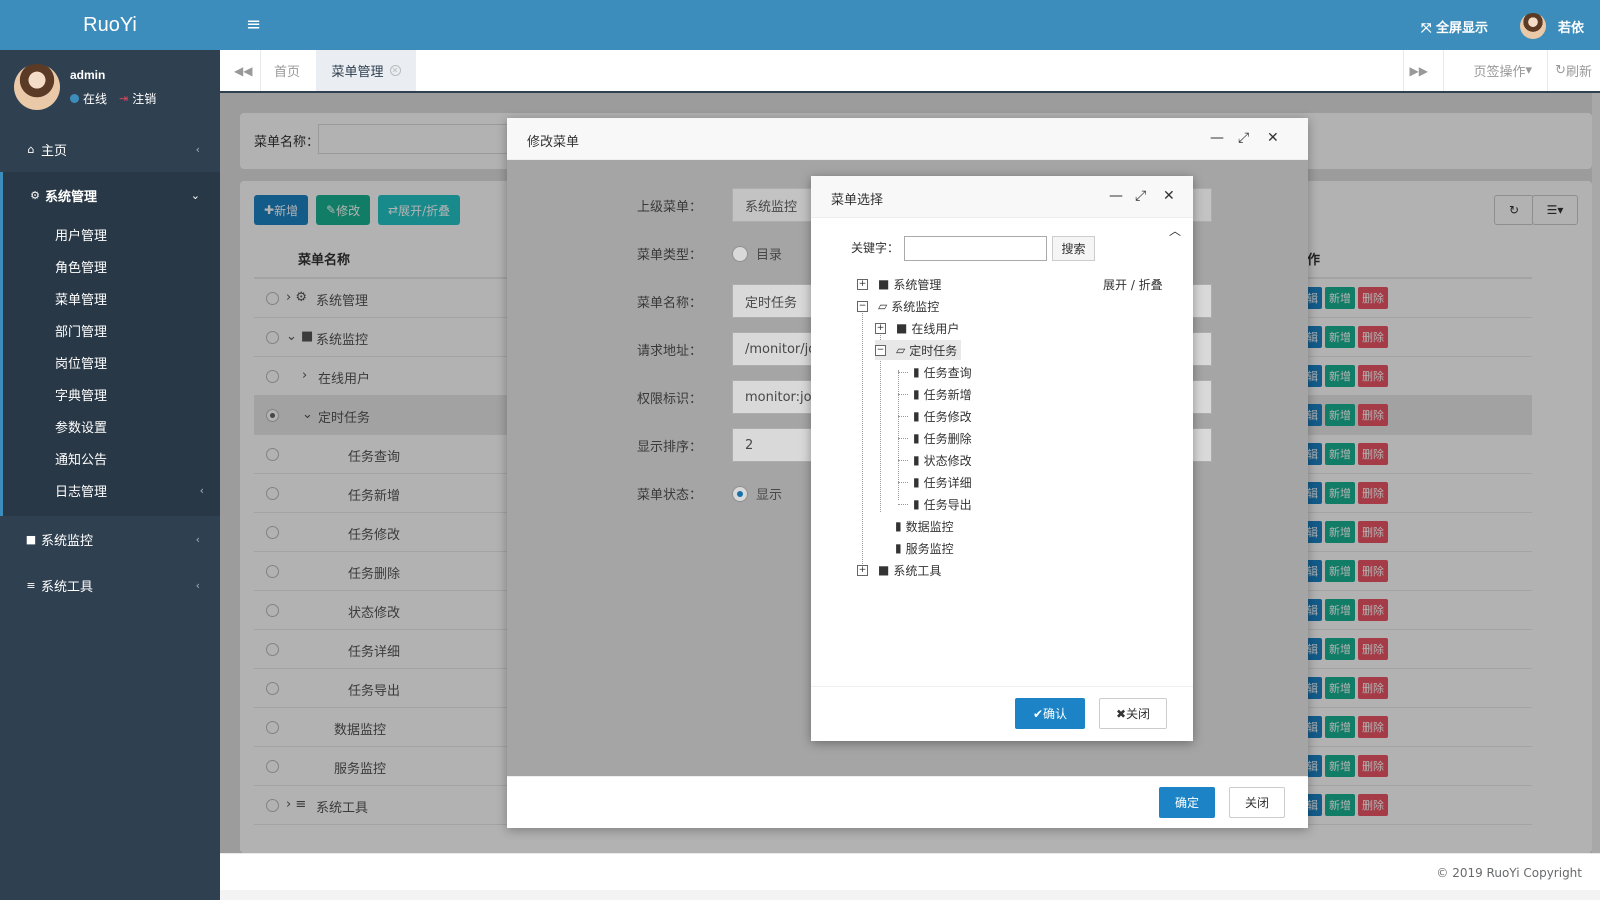  Describe the element at coordinates (1502, 70) in the screenshot. I see `tab-ops-dropdown: 页签操作 ▾` at that location.